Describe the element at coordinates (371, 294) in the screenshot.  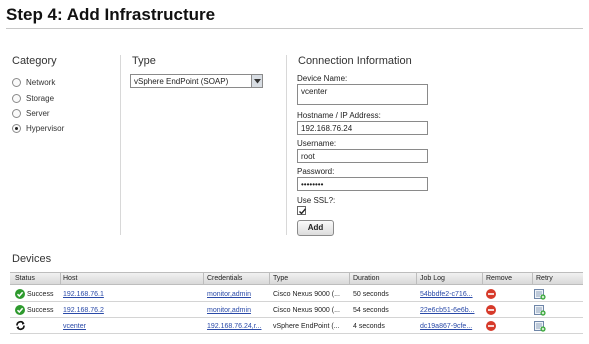
I see `duration-cell: 50 seconds` at that location.